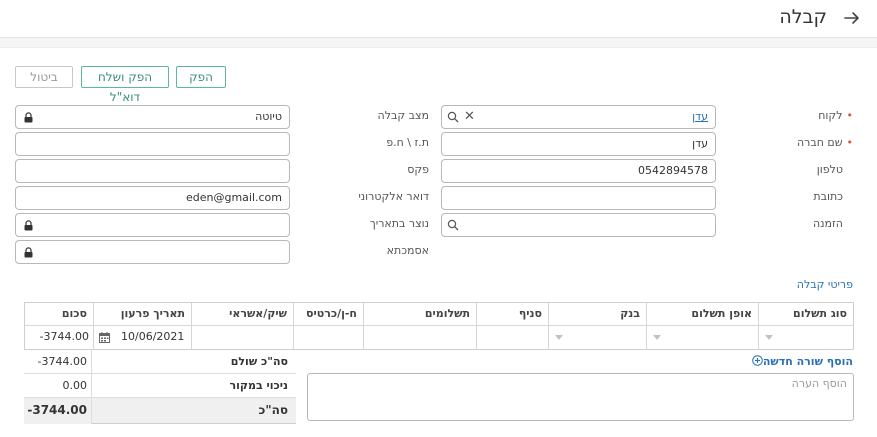 The image size is (877, 437). Describe the element at coordinates (827, 223) in the screenshot. I see `order-label: הזמנה` at that location.